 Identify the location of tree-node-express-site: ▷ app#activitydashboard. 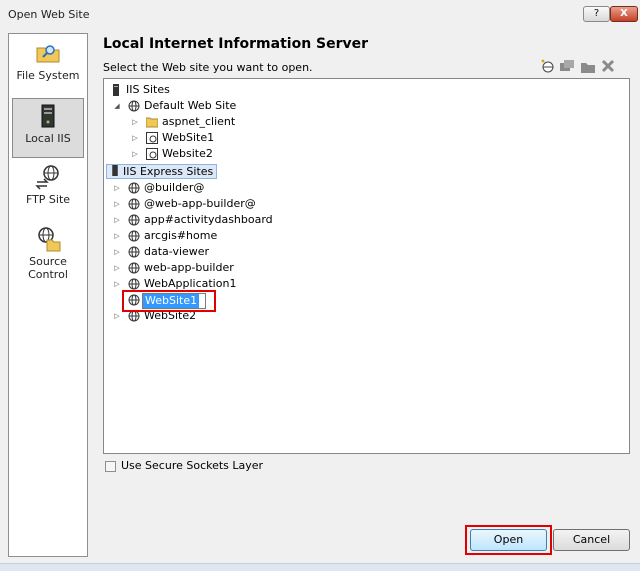
(210, 220).